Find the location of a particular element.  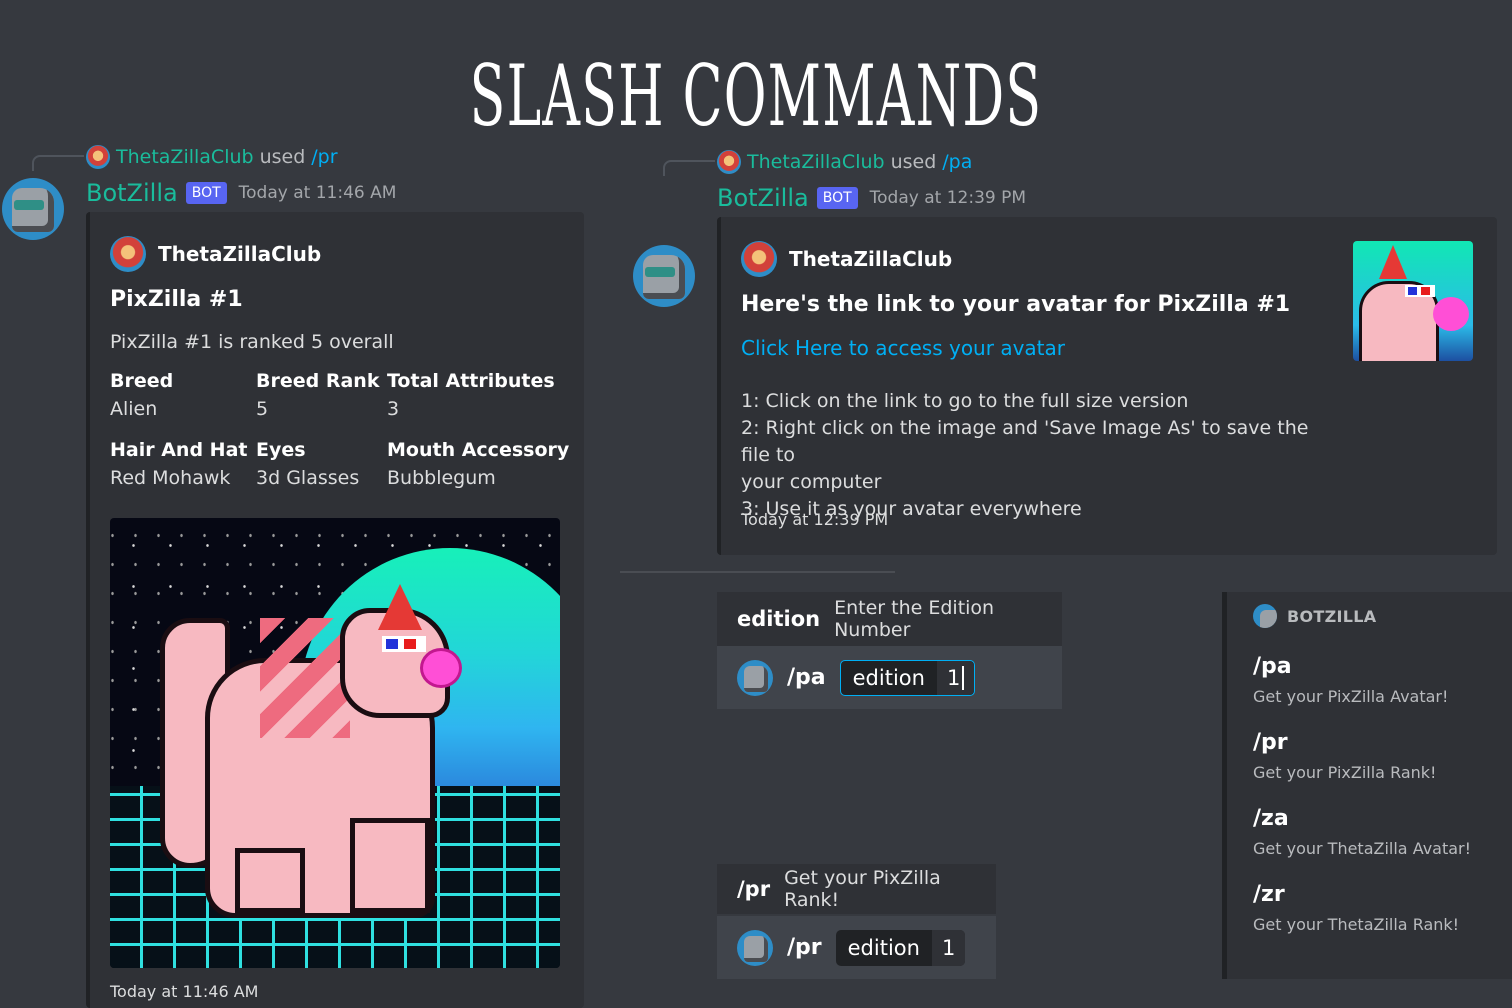

divider is located at coordinates (757, 572).